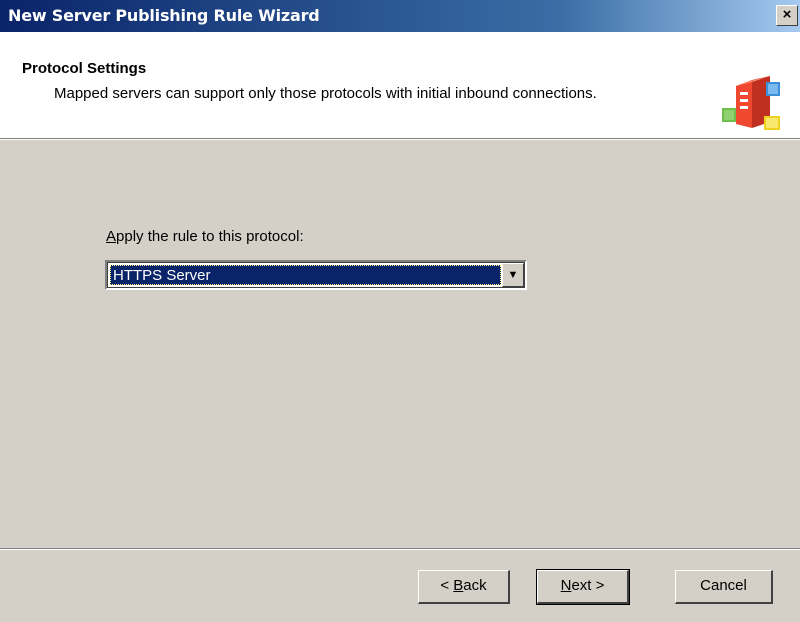 This screenshot has height=622, width=800. I want to click on protocol-dropdown: HTTPS Server ▼, so click(316, 275).